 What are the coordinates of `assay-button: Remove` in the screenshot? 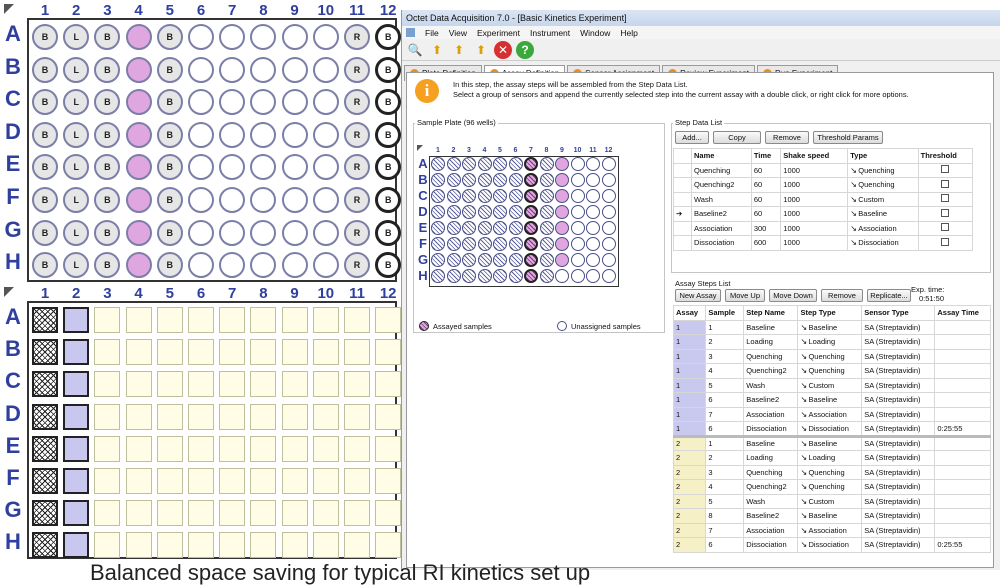 It's located at (842, 295).